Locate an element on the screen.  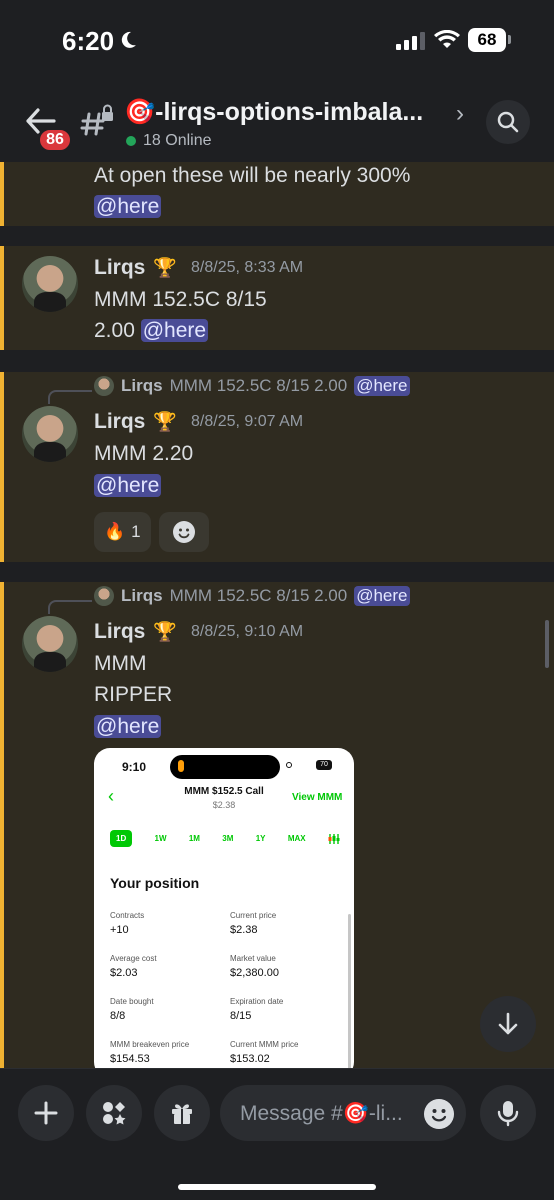
timestamp: 8/8/25, 9:07 AM is located at coordinates (247, 421).